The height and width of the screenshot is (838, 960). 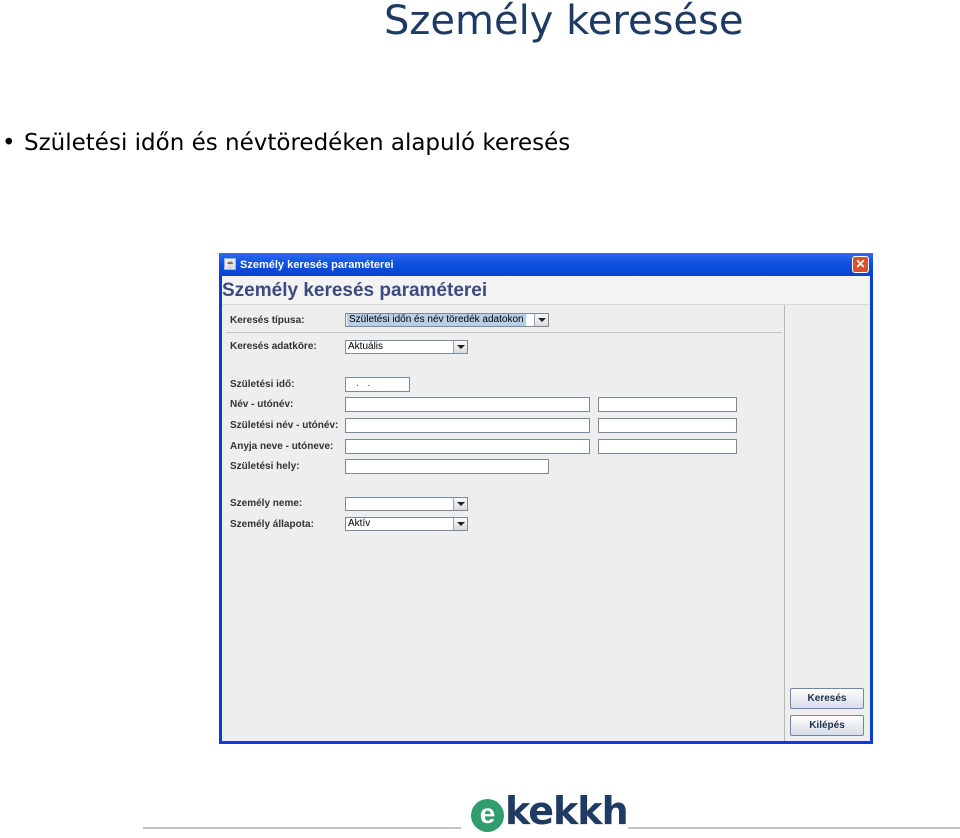 I want to click on footer-divider-right, so click(x=794, y=828).